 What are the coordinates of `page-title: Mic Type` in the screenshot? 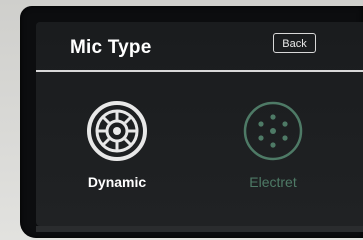 It's located at (111, 47).